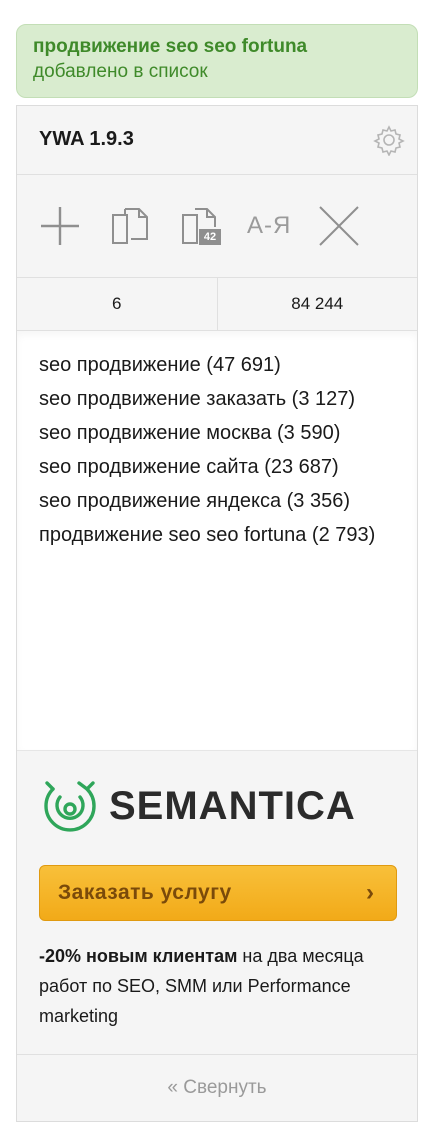 The image size is (436, 1144). I want to click on total-frequency: 84 244, so click(317, 304).